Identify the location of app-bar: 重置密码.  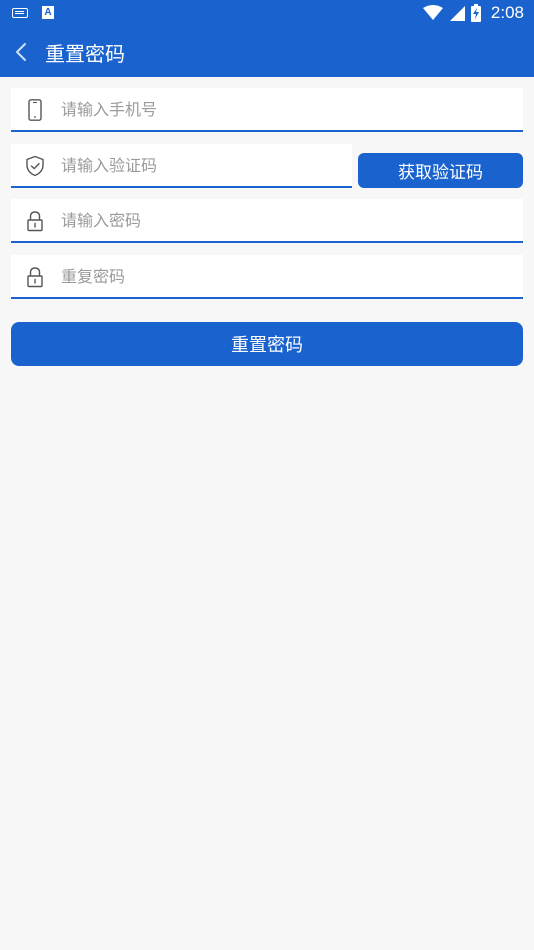
(267, 51).